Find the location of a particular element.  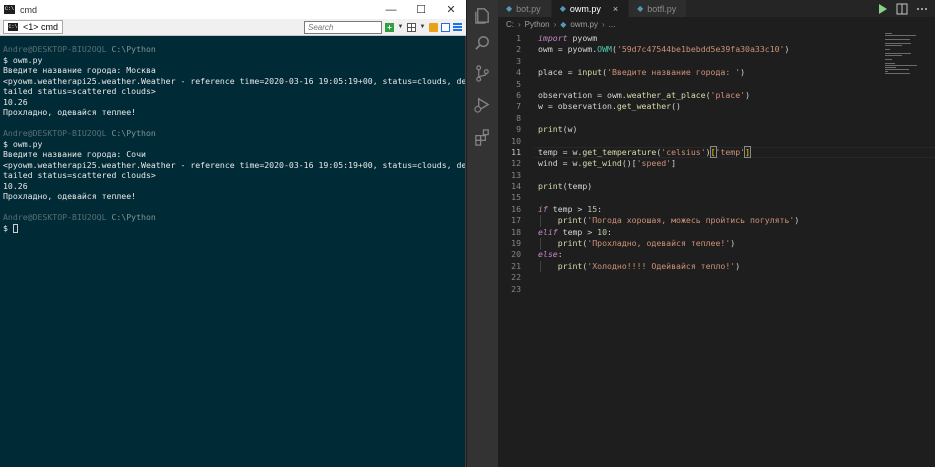

search-input is located at coordinates (344, 27).